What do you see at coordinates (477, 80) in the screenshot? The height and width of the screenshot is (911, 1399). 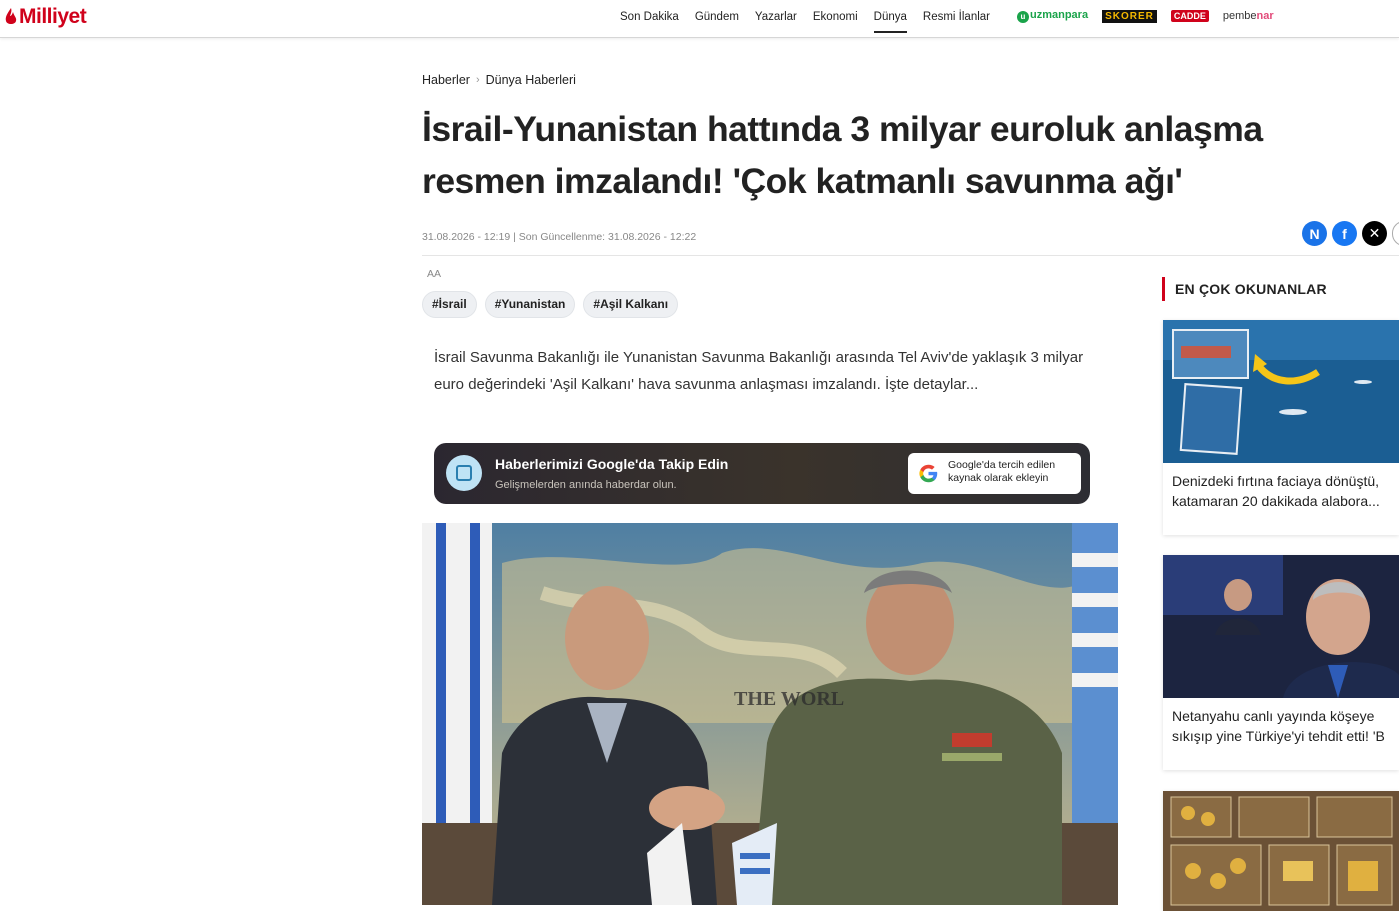 I see `chevron-right-icon: ›` at bounding box center [477, 80].